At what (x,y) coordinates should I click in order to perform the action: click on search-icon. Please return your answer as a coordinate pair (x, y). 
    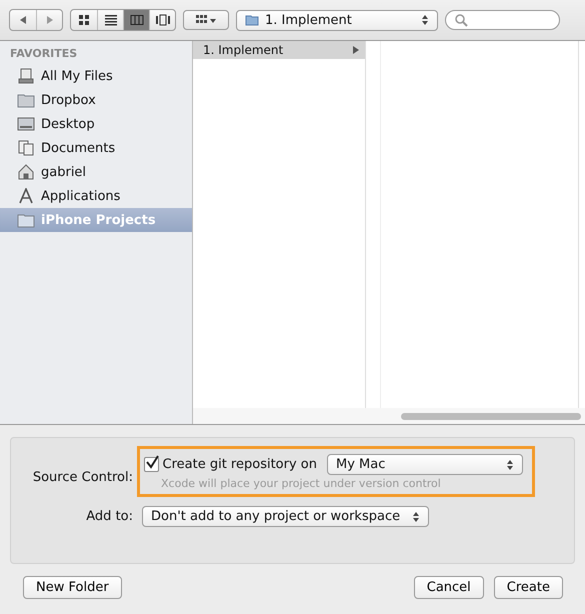
    Looking at the image, I should click on (461, 20).